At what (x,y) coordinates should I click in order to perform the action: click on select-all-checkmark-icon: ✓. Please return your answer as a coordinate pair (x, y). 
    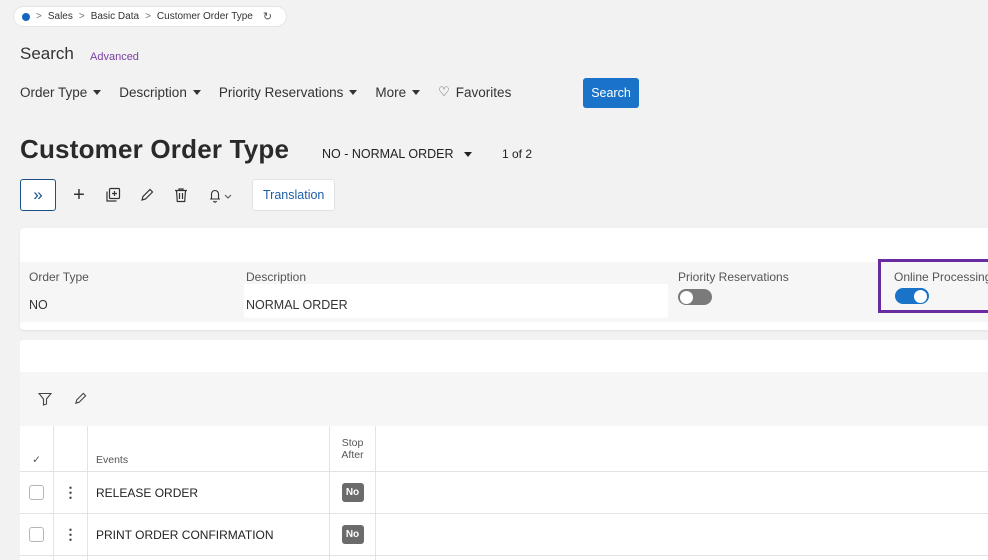
    Looking at the image, I should click on (37, 448).